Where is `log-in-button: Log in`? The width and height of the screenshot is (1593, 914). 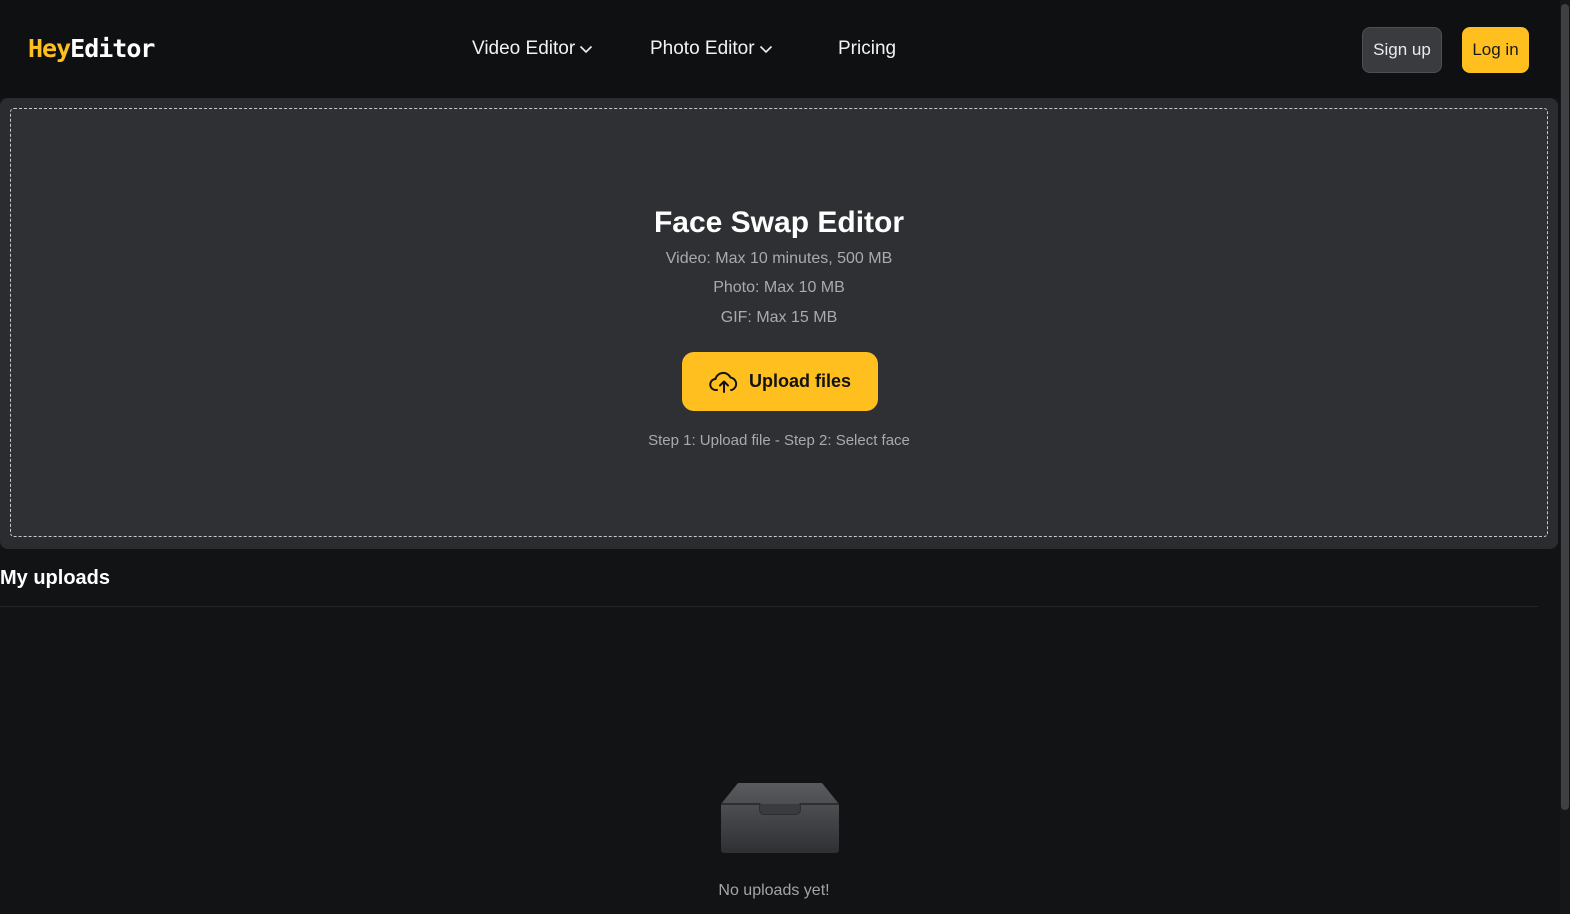
log-in-button: Log in is located at coordinates (1495, 50).